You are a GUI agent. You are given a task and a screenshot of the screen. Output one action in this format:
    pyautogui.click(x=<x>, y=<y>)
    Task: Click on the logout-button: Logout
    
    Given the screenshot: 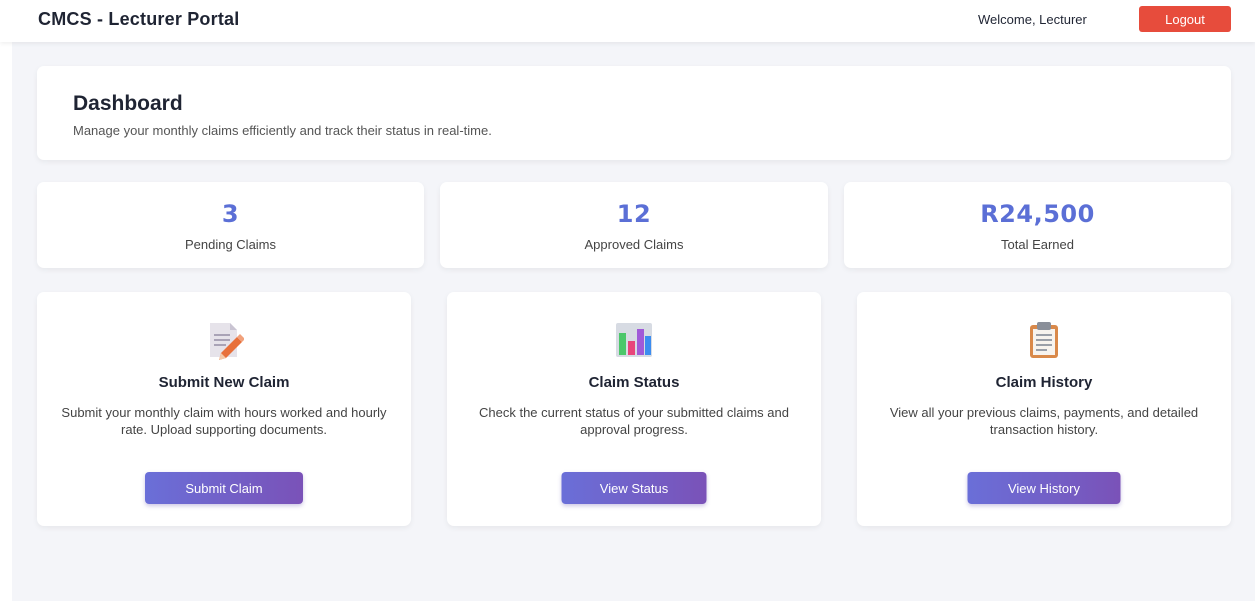 What is the action you would take?
    pyautogui.click(x=1185, y=19)
    